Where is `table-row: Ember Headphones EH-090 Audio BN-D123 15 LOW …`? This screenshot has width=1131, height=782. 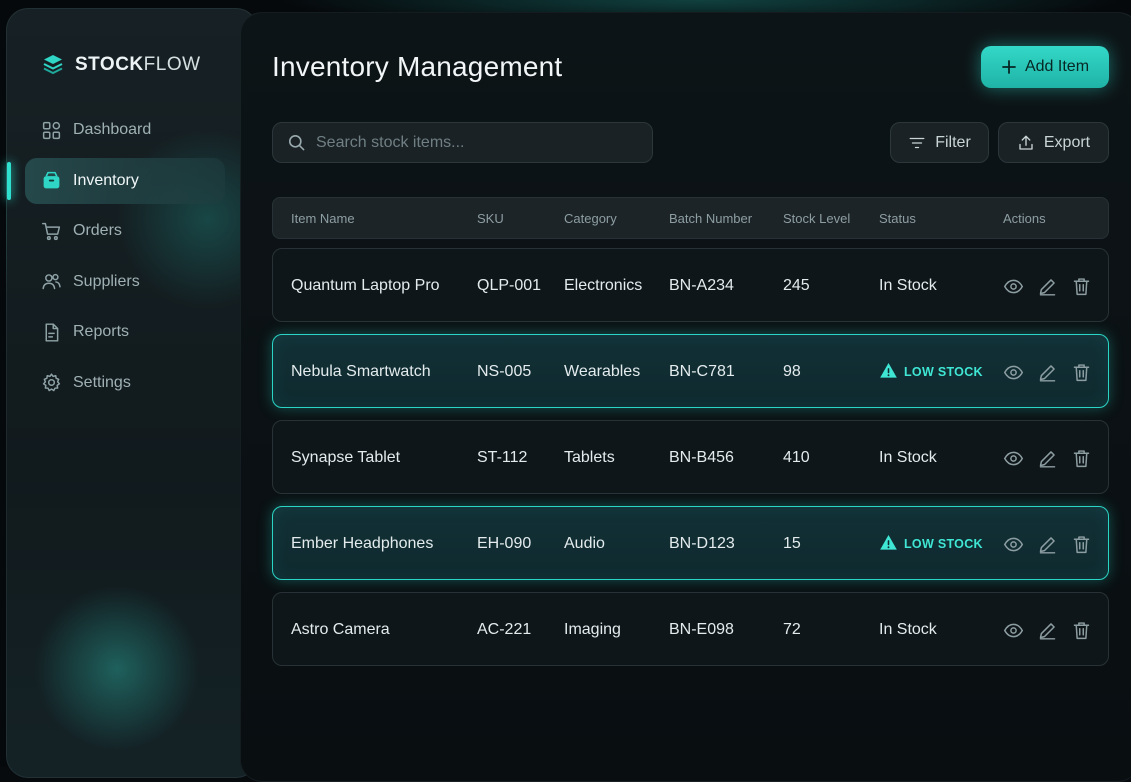 table-row: Ember Headphones EH-090 Audio BN-D123 15 LOW … is located at coordinates (690, 543).